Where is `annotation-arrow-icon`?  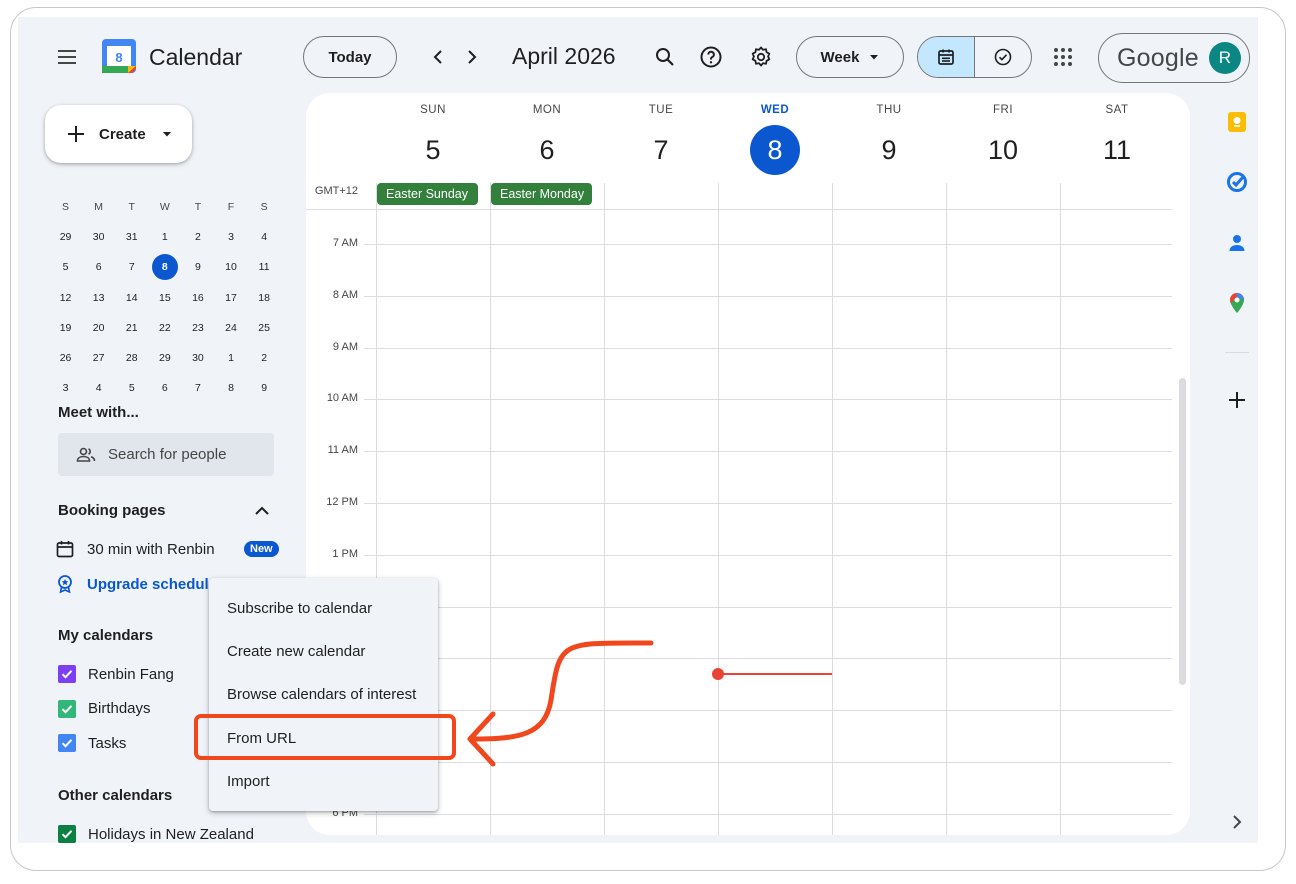
annotation-arrow-icon is located at coordinates (560, 703).